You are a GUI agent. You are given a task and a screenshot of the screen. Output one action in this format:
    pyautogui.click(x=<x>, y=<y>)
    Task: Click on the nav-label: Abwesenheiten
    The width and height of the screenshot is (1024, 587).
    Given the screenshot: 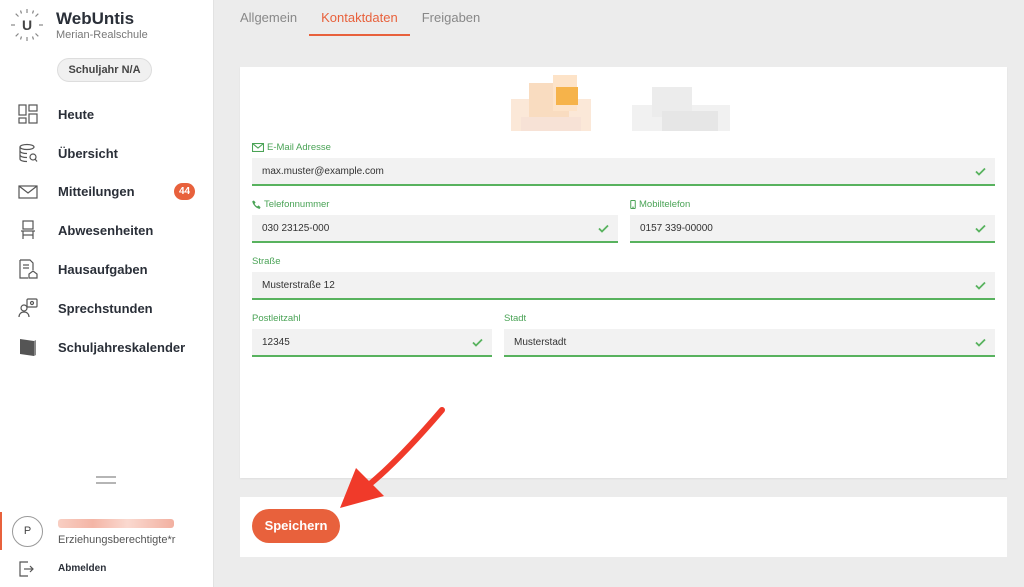 What is the action you would take?
    pyautogui.click(x=106, y=231)
    